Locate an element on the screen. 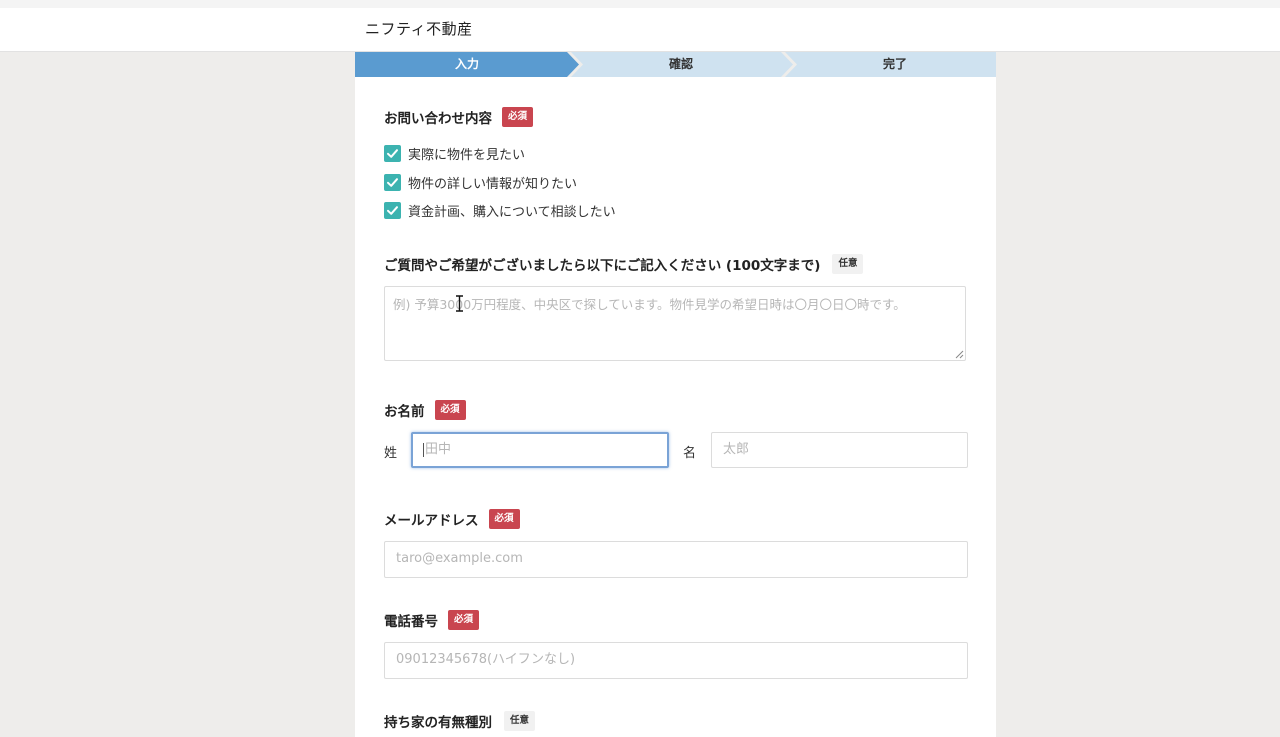 The height and width of the screenshot is (737, 1280). inquiry-option-details: 物件の詳しい情報が知りたい is located at coordinates (481, 182).